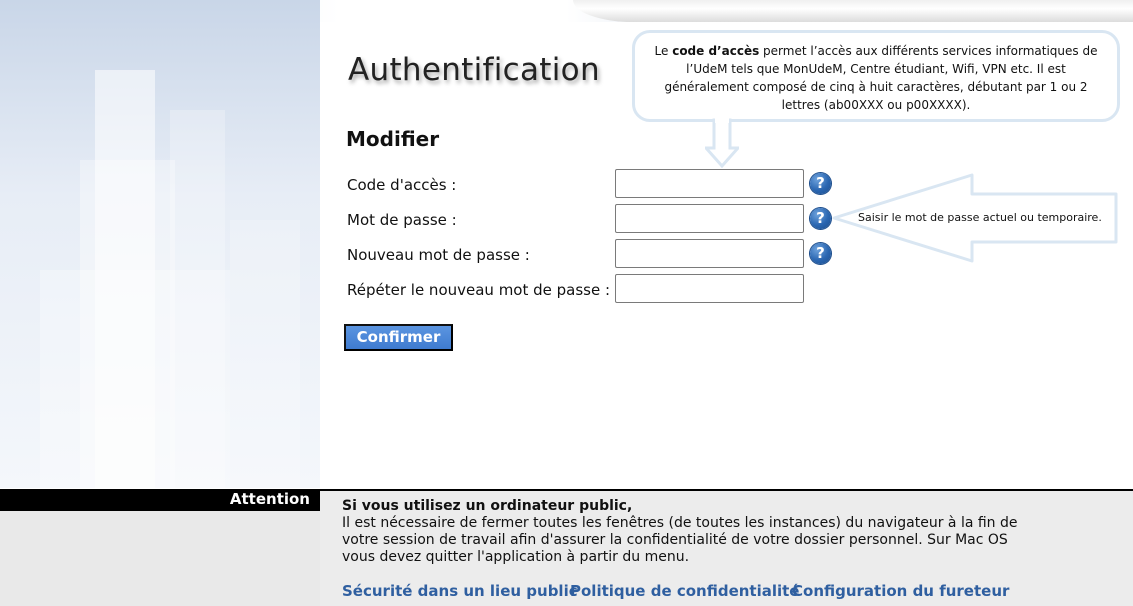  Describe the element at coordinates (709, 253) in the screenshot. I see `nouveau-mot-de-passe-input` at that location.